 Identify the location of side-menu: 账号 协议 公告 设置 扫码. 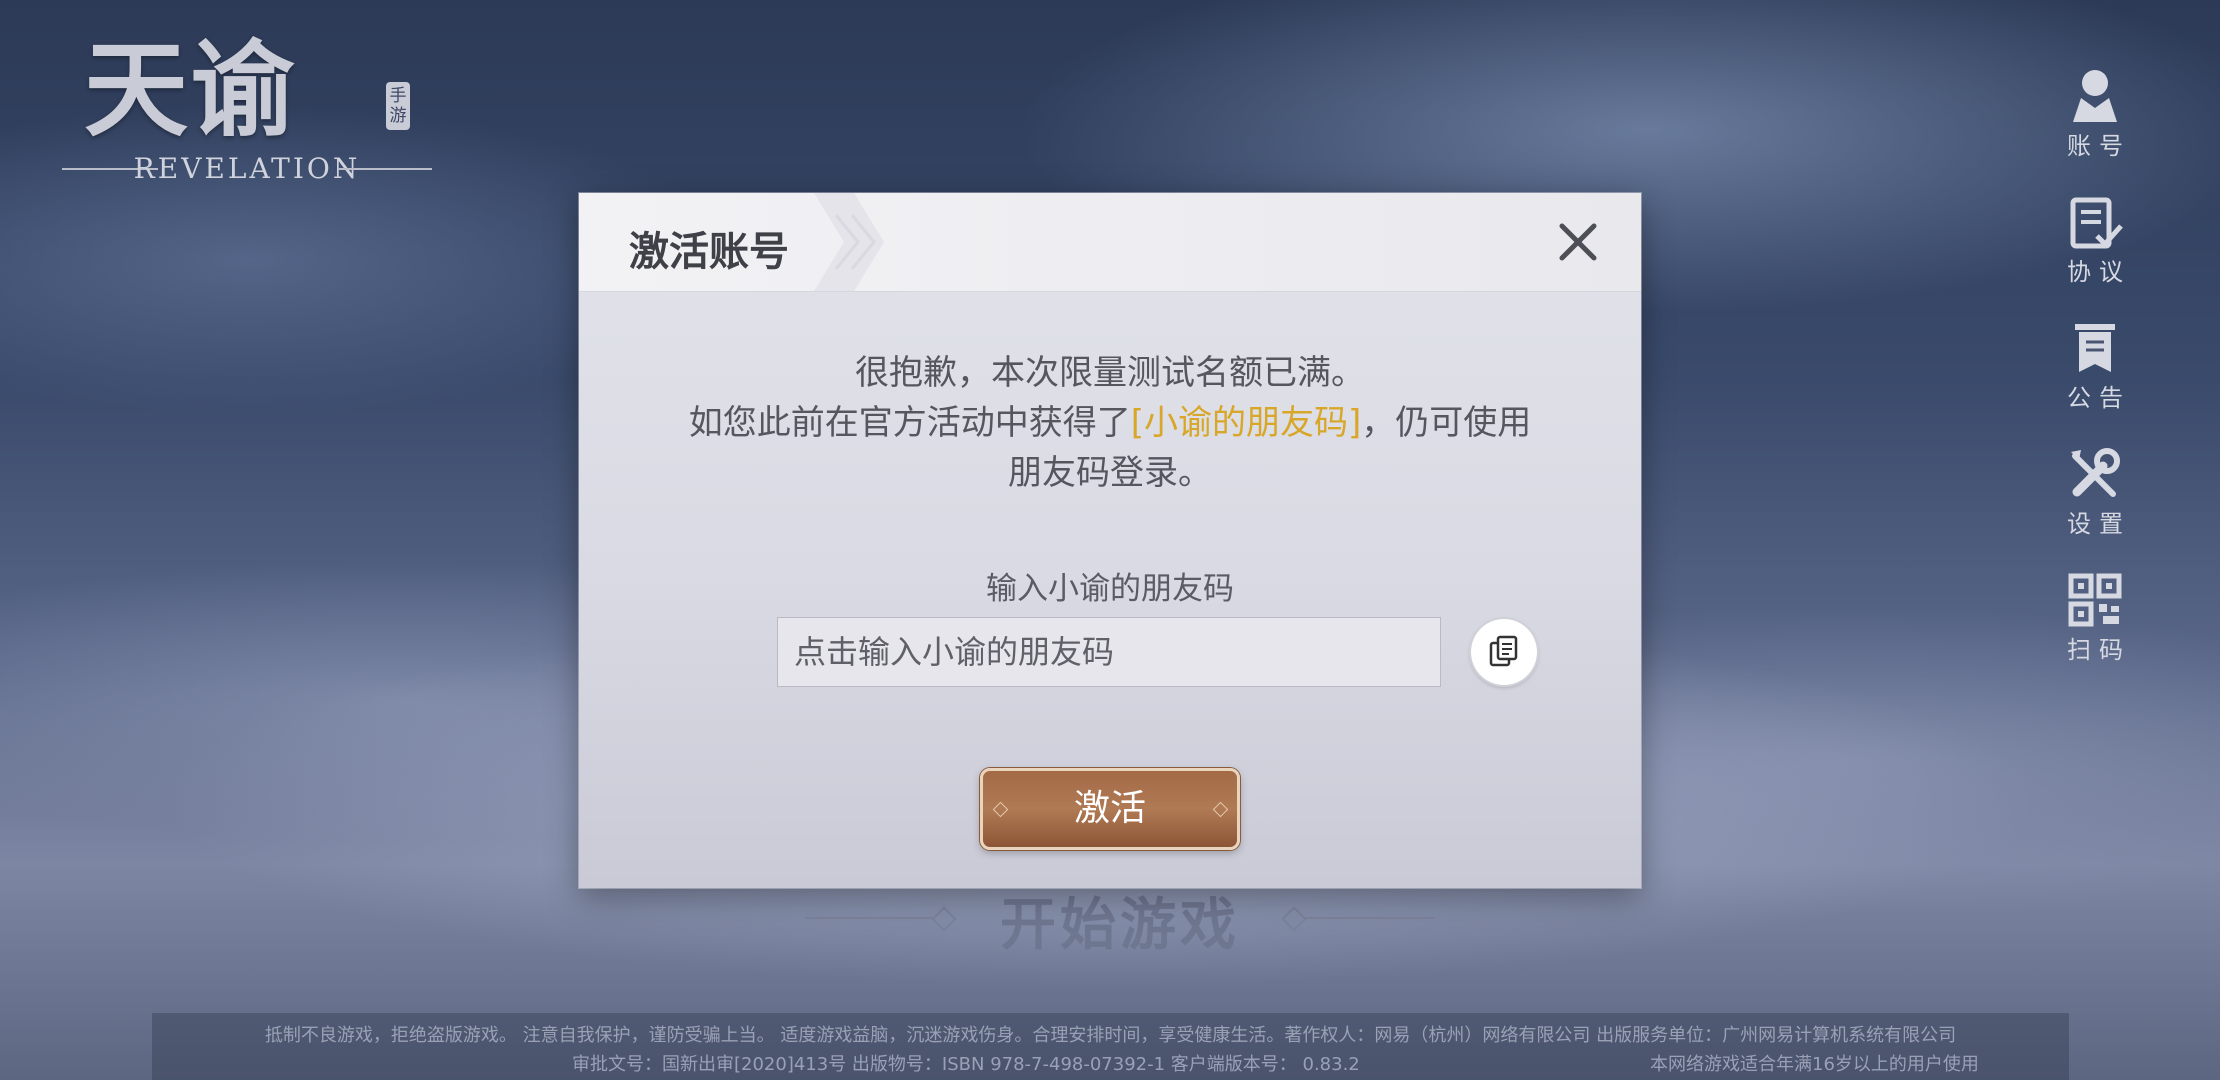
(2095, 383).